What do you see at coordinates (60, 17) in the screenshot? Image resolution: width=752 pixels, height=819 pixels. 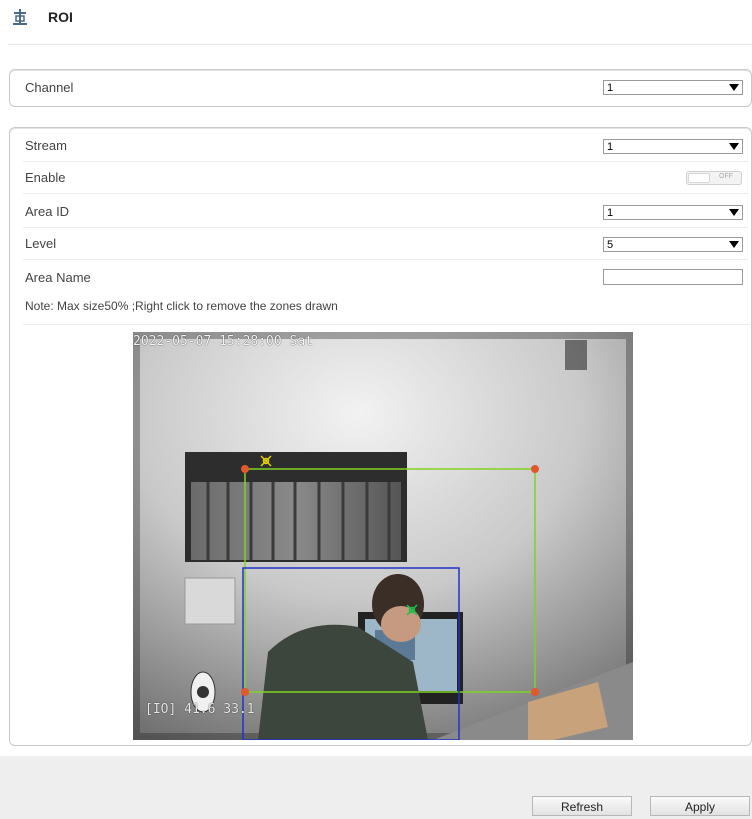 I see `page-title: ROI` at bounding box center [60, 17].